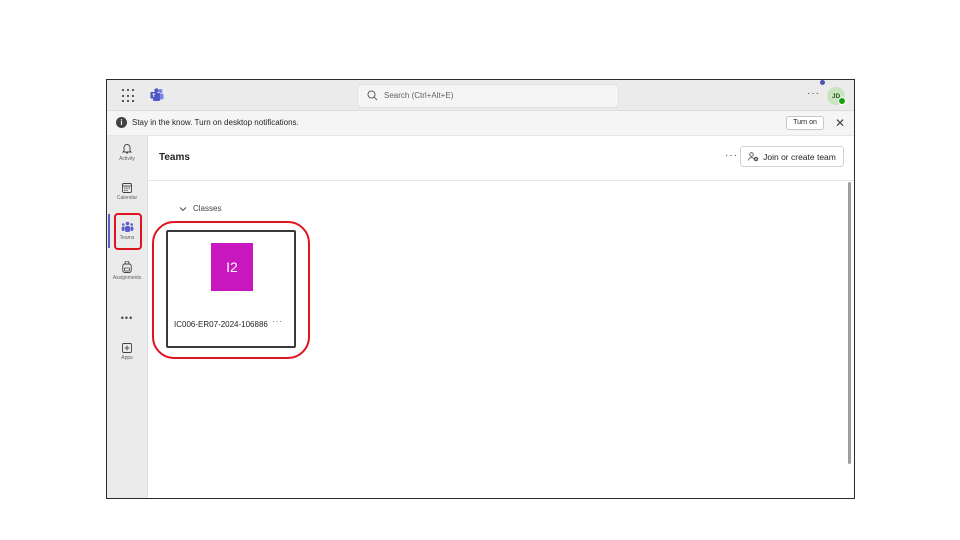 This screenshot has height=540, width=960. I want to click on presence-available-icon, so click(842, 101).